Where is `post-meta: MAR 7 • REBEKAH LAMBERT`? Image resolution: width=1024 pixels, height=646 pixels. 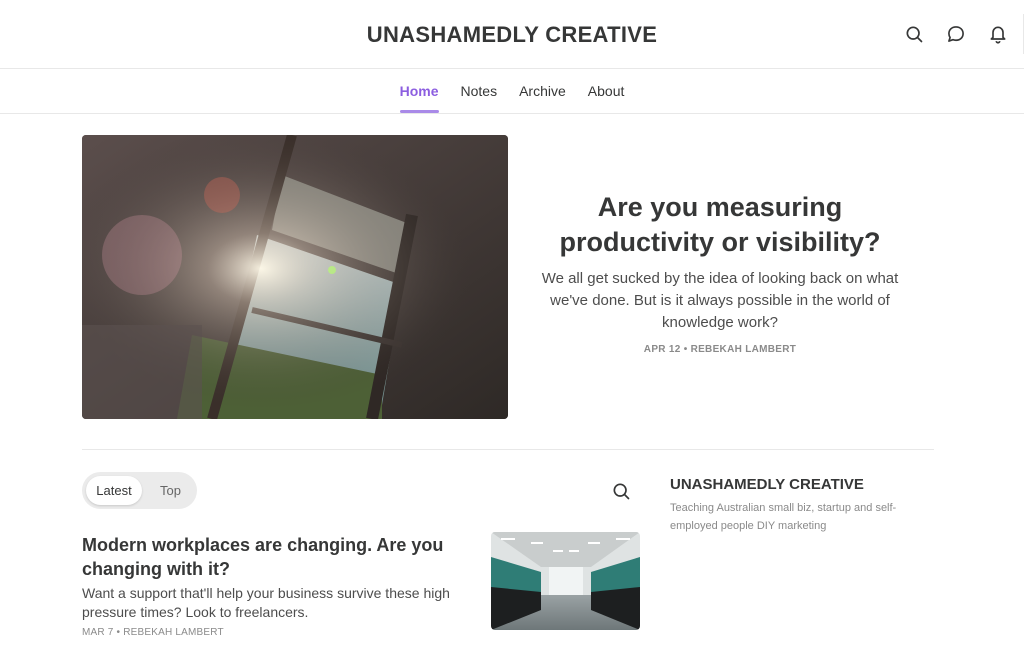
post-meta: MAR 7 • REBEKAH LAMBERT is located at coordinates (153, 632).